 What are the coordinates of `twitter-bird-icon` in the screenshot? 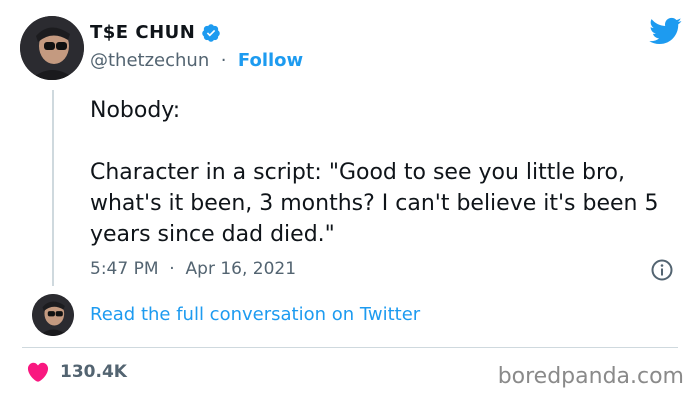 It's located at (665, 31).